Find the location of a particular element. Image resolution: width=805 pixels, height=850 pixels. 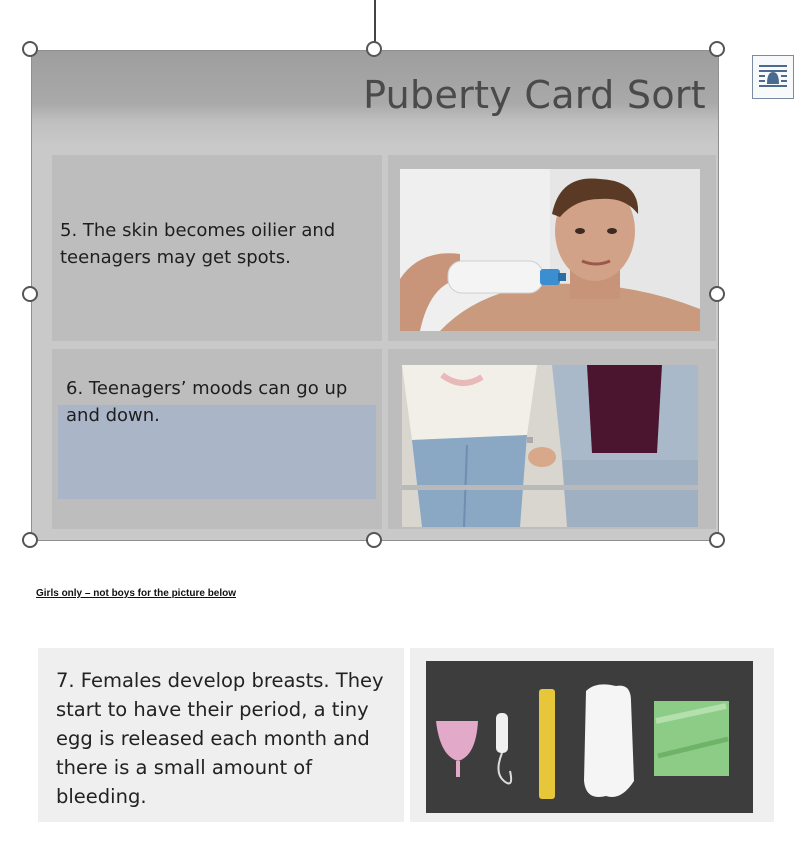

period-products-photo is located at coordinates (589, 737).